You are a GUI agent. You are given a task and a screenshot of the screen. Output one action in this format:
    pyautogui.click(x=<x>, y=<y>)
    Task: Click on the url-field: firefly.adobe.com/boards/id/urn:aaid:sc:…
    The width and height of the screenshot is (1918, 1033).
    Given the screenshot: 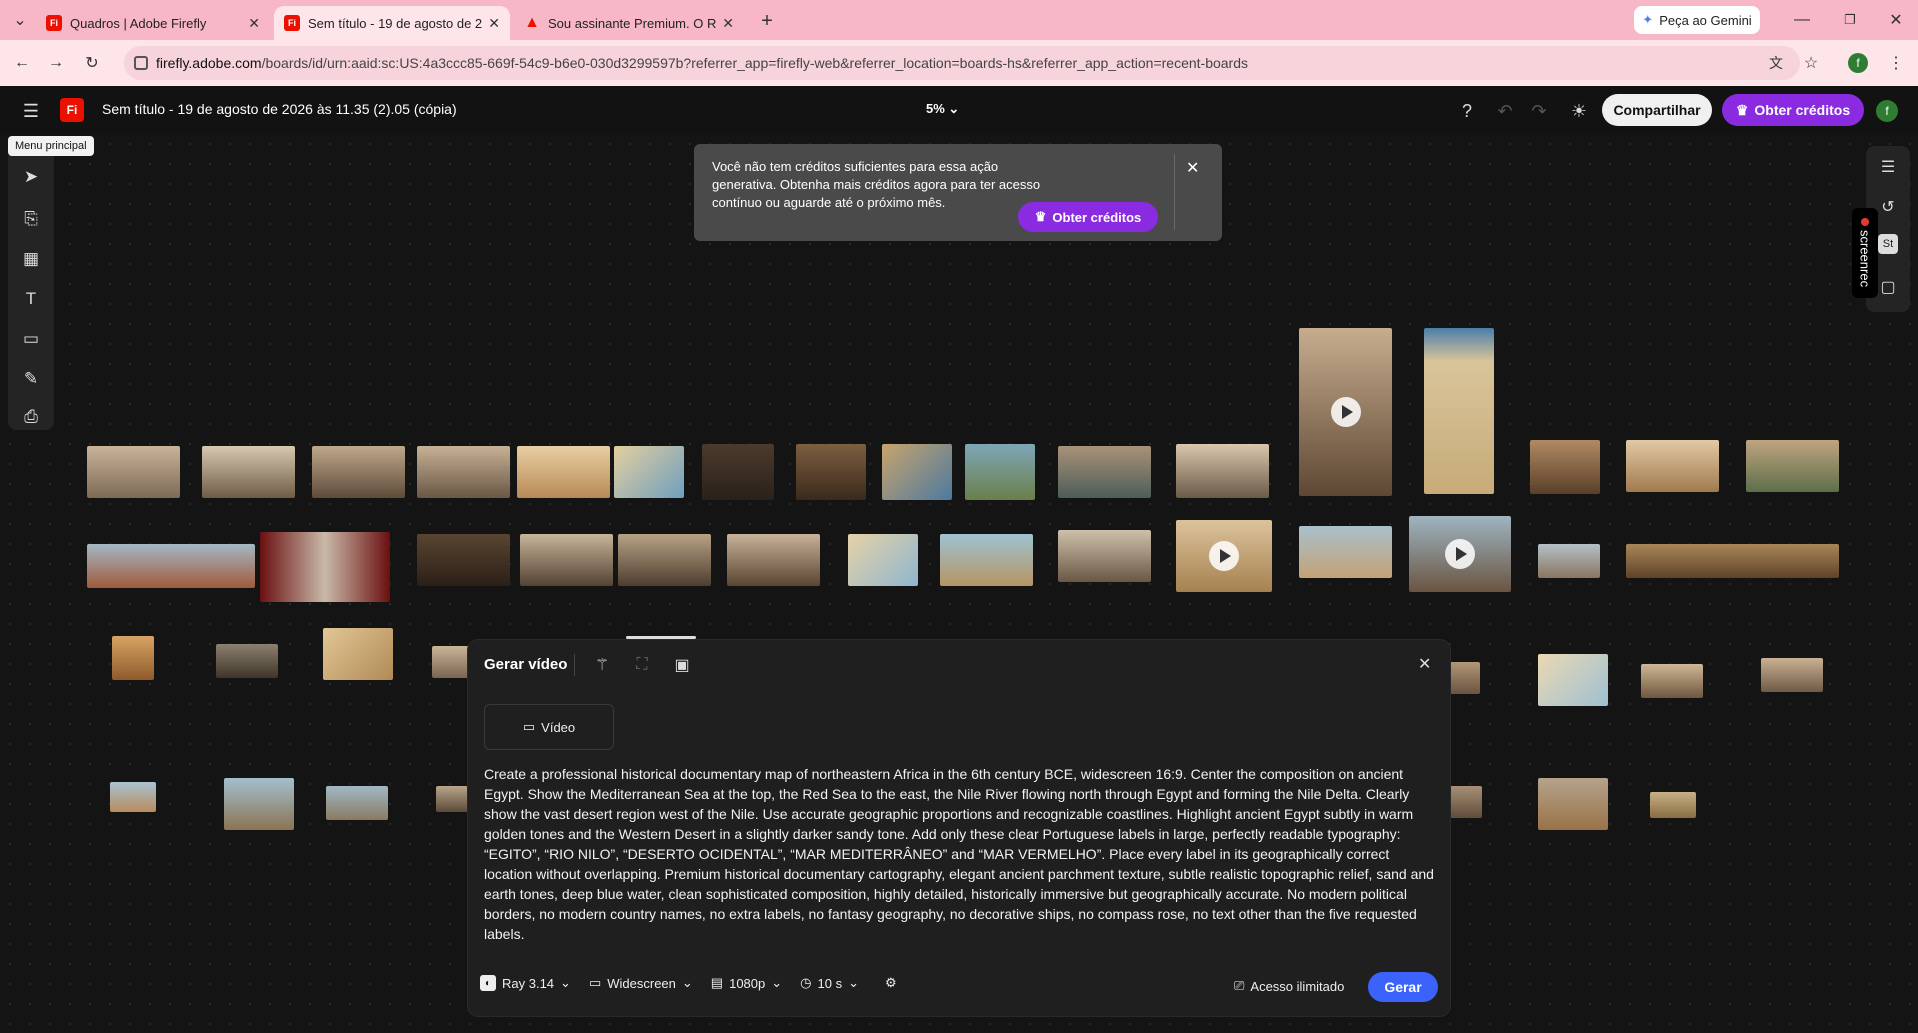 What is the action you would take?
    pyautogui.click(x=962, y=63)
    